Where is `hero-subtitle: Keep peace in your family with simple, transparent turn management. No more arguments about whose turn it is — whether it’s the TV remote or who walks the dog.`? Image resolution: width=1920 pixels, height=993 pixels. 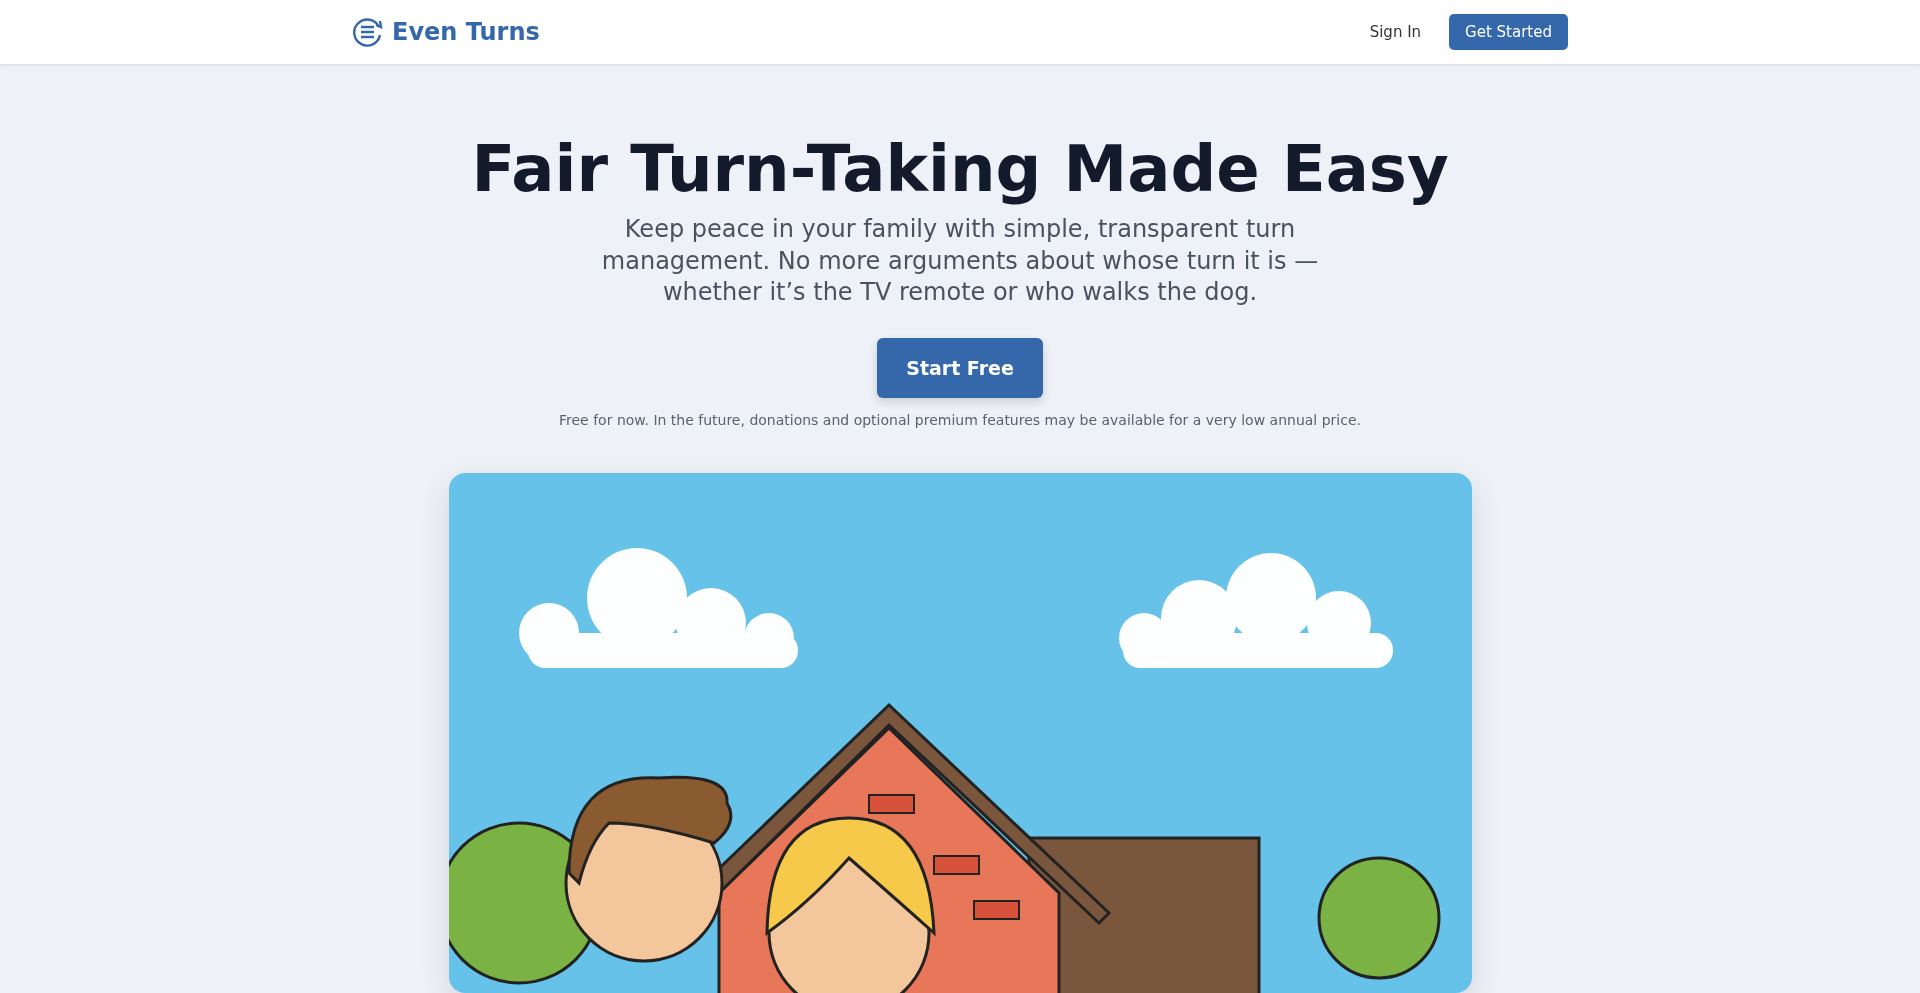 hero-subtitle: Keep peace in your family with simple, transparent turn management. No more arguments about whose turn it is — whether it’s the TV remote or who walks the dog. is located at coordinates (960, 261).